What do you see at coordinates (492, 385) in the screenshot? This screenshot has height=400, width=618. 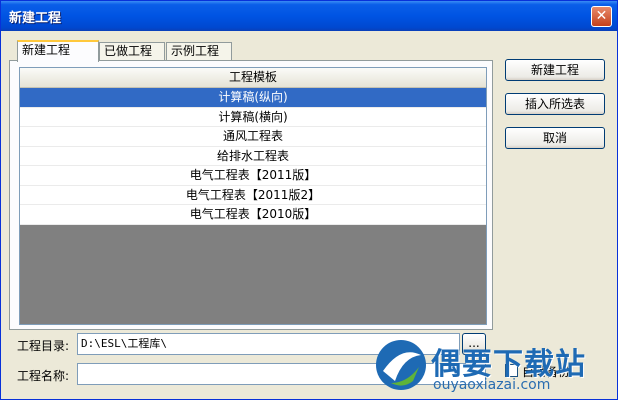 I see `watermark-url: ouyaoxiazai.com` at bounding box center [492, 385].